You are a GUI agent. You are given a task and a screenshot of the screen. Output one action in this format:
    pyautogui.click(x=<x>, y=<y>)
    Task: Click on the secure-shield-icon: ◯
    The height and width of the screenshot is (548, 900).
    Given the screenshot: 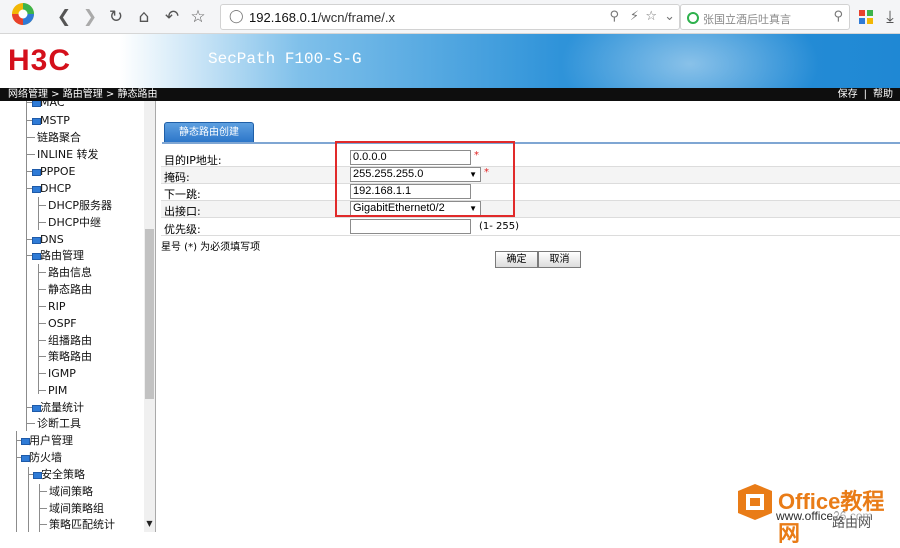 What is the action you would take?
    pyautogui.click(x=236, y=16)
    